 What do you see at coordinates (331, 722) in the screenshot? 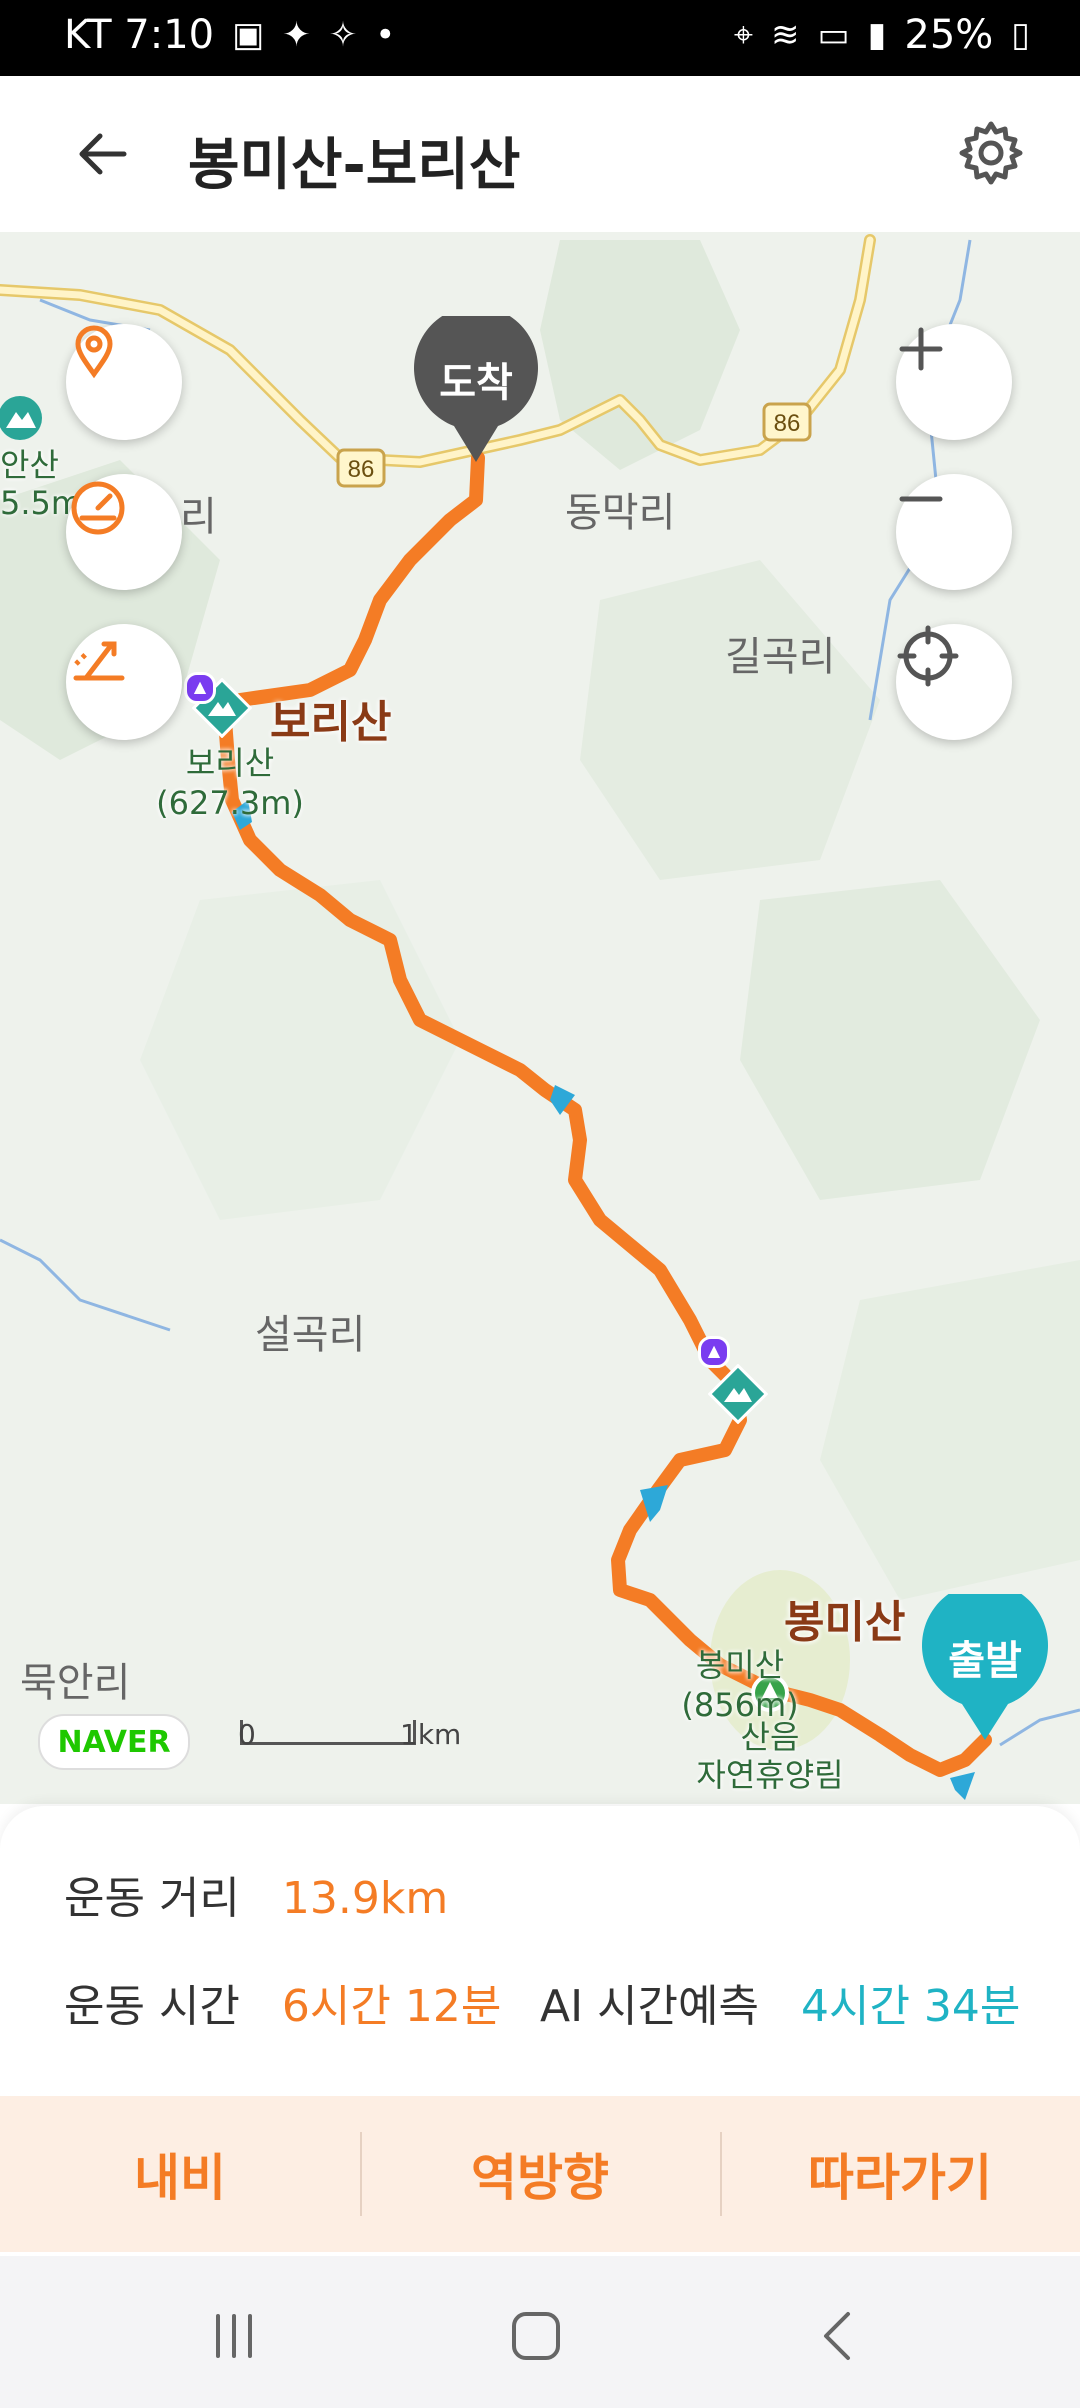
I see `peak-name: 보리산` at bounding box center [331, 722].